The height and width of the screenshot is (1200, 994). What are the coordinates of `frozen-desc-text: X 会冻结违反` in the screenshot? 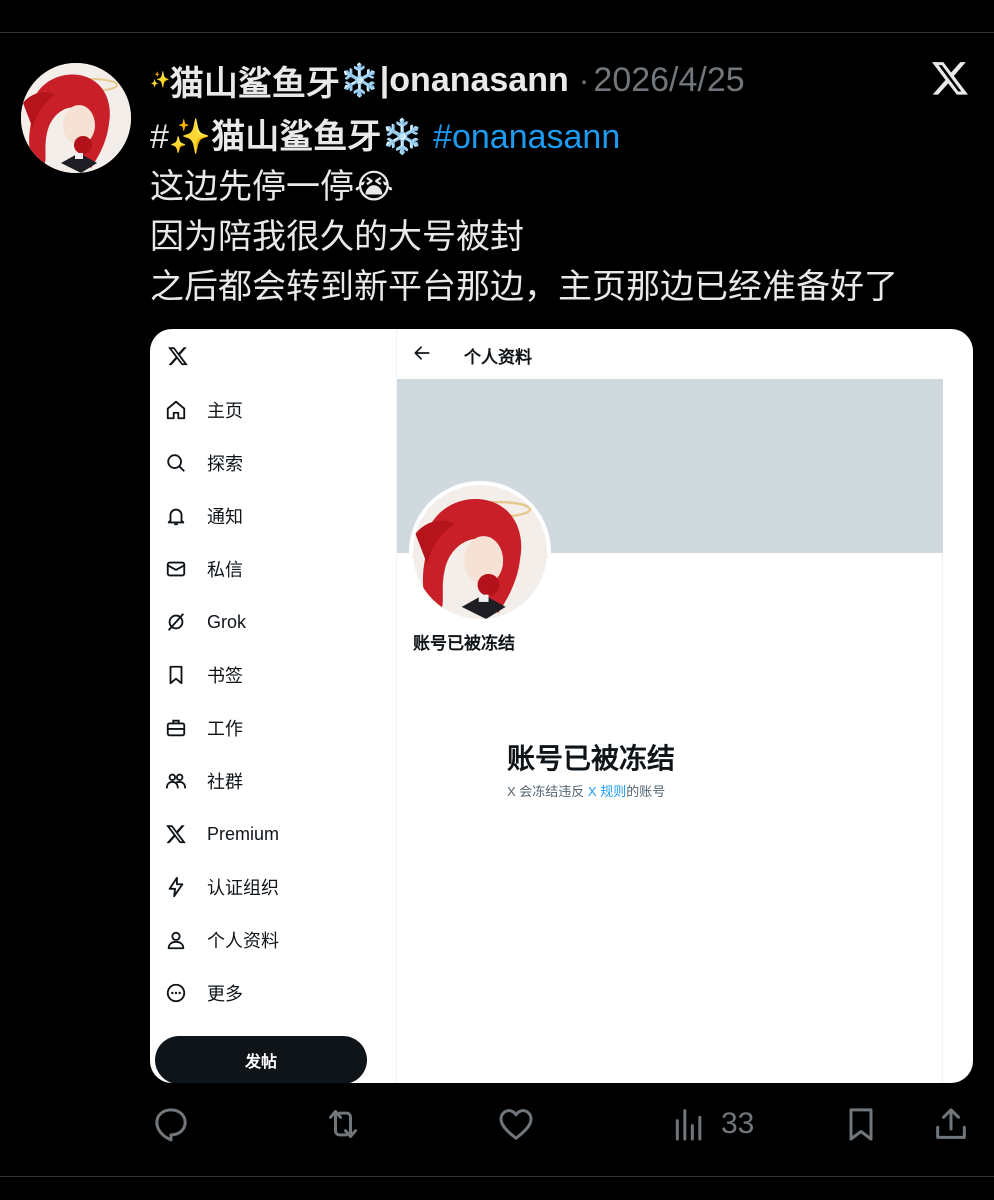 It's located at (546, 791).